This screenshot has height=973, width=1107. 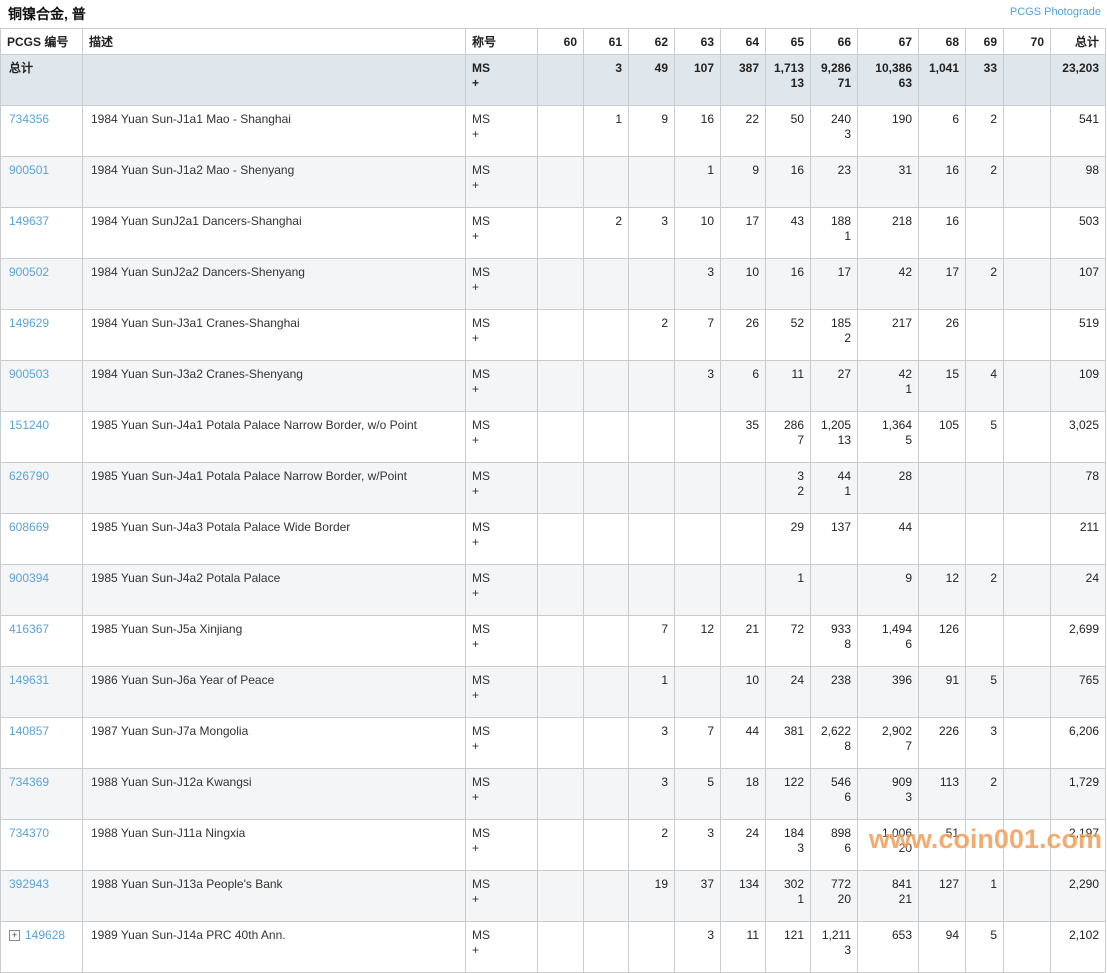 What do you see at coordinates (29, 782) in the screenshot?
I see `pcgs-number-link: 734369` at bounding box center [29, 782].